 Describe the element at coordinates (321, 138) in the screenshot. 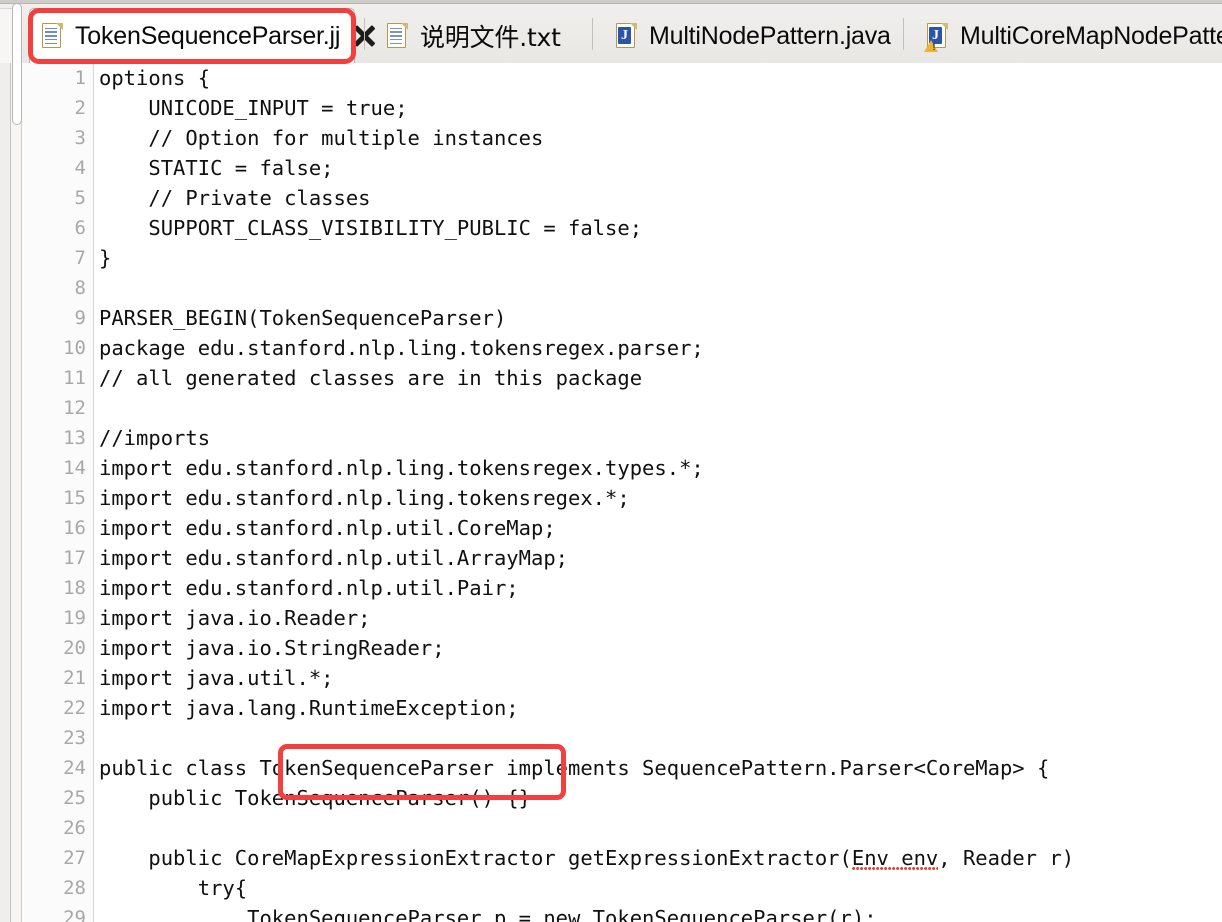

I see `code-line: // Option for multiple instances` at that location.